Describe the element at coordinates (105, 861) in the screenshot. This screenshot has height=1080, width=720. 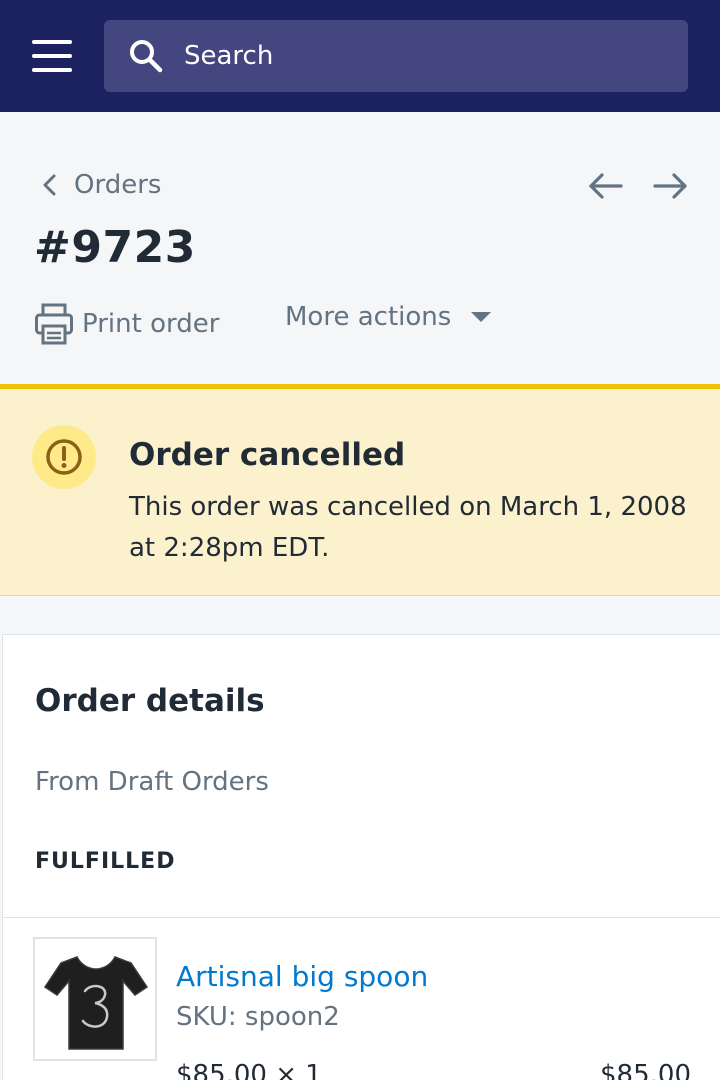
I see `fulfillment-status: FULFILLED` at that location.